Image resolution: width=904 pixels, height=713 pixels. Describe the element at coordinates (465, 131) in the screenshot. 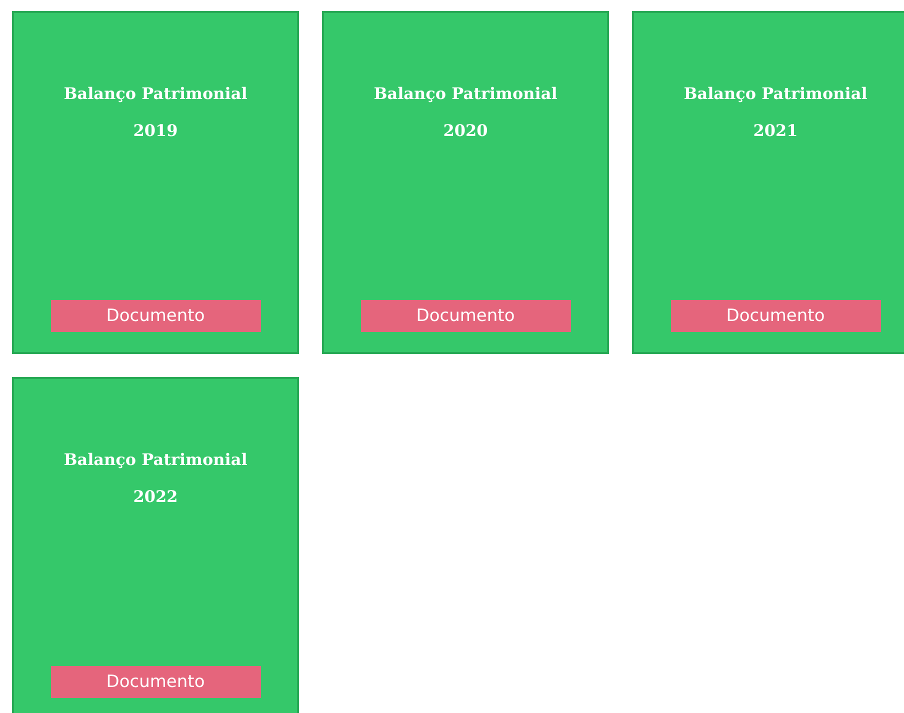

I see `card-year: 2020` at that location.